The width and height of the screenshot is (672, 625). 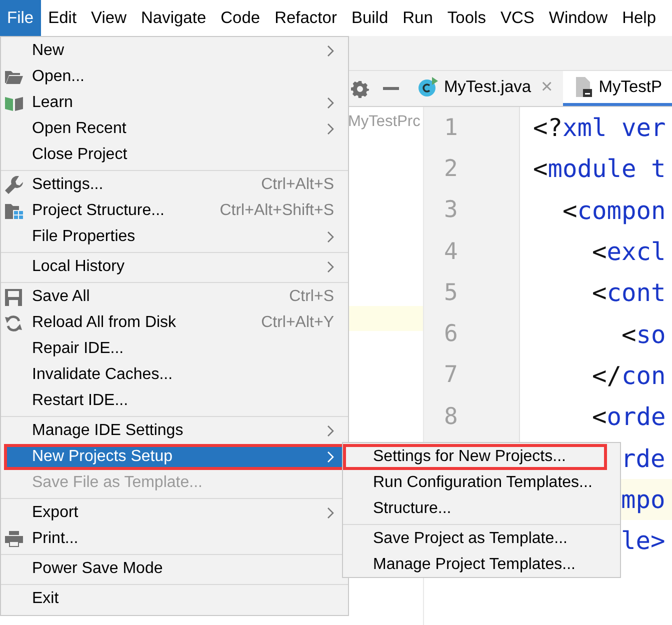 What do you see at coordinates (599, 127) in the screenshot?
I see `code-line: <?xml ver` at bounding box center [599, 127].